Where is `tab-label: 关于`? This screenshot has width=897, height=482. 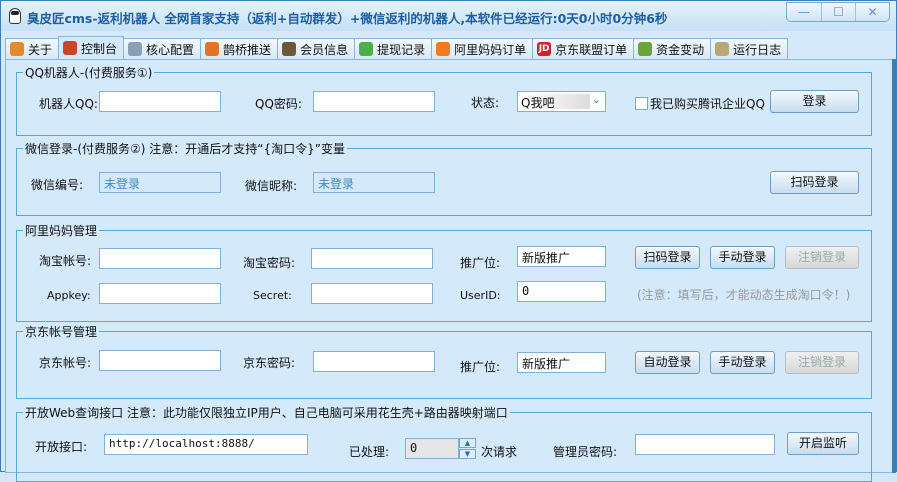
tab-label: 关于 is located at coordinates (40, 49).